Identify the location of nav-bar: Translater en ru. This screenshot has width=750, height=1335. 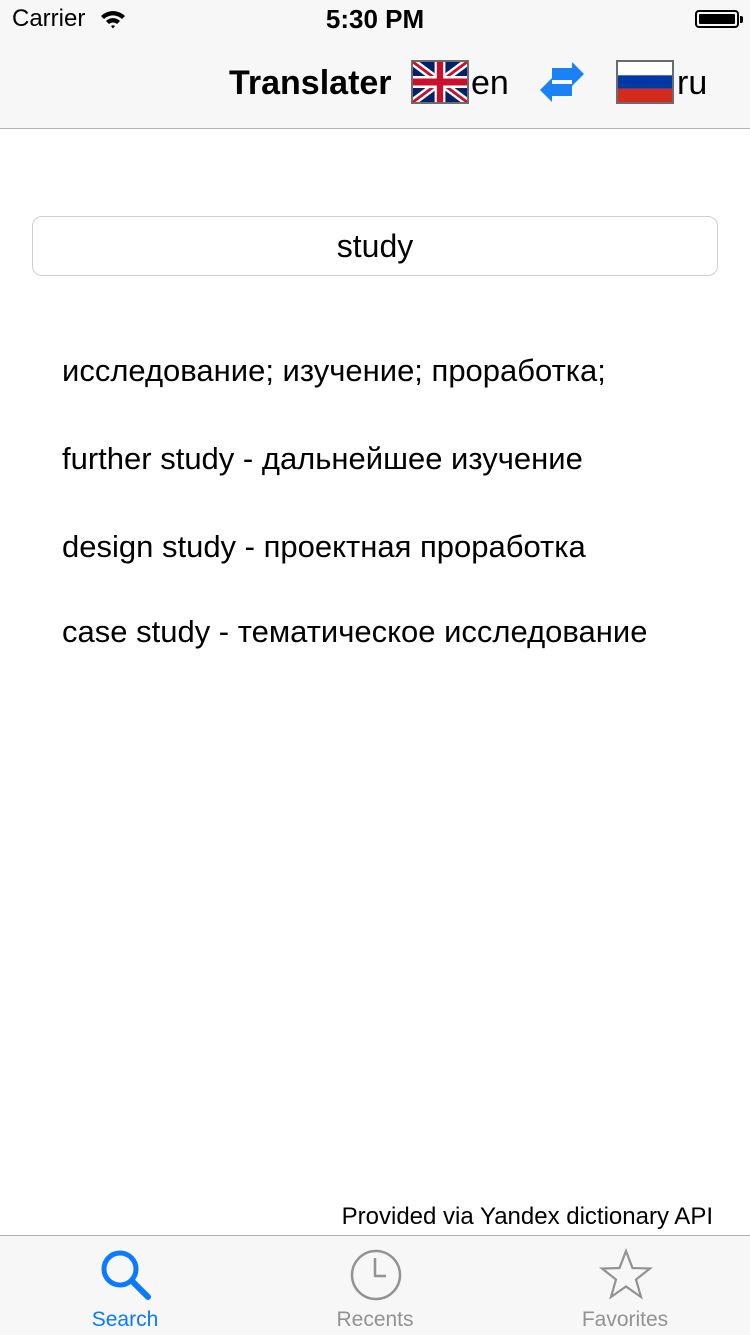
(375, 84).